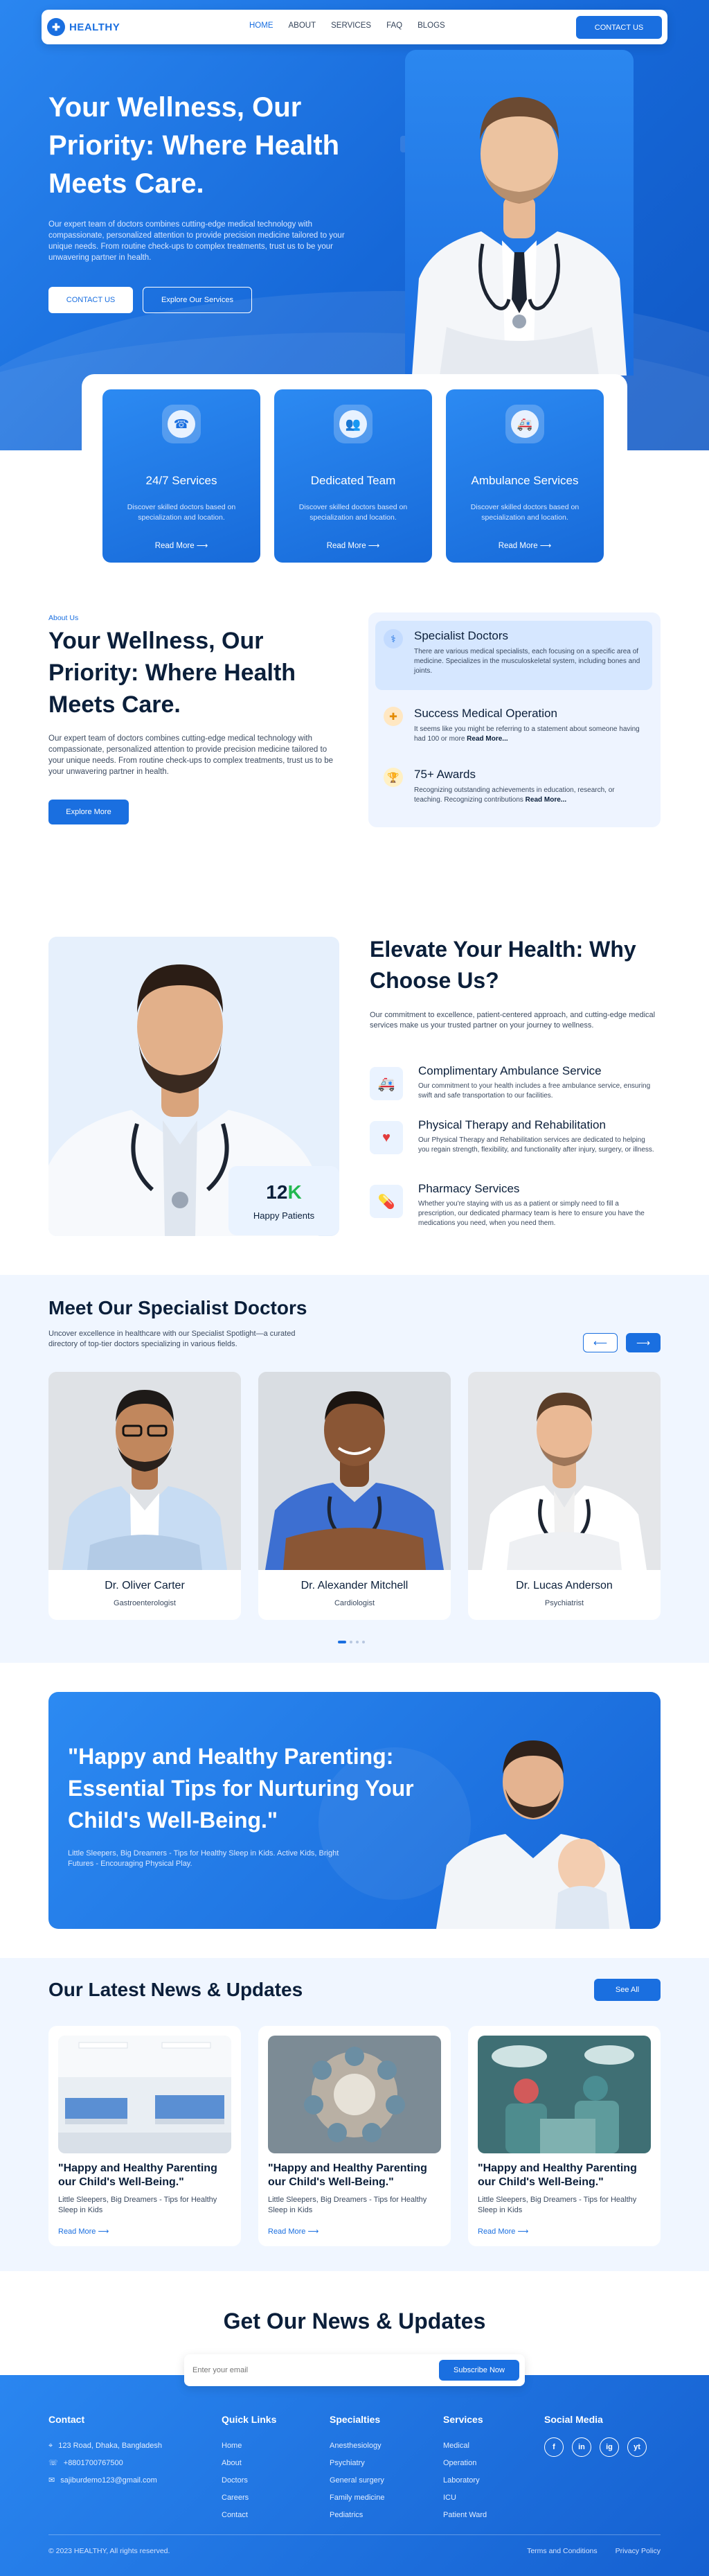  Describe the element at coordinates (357, 2480) in the screenshot. I see `footer-link: General surgery` at that location.